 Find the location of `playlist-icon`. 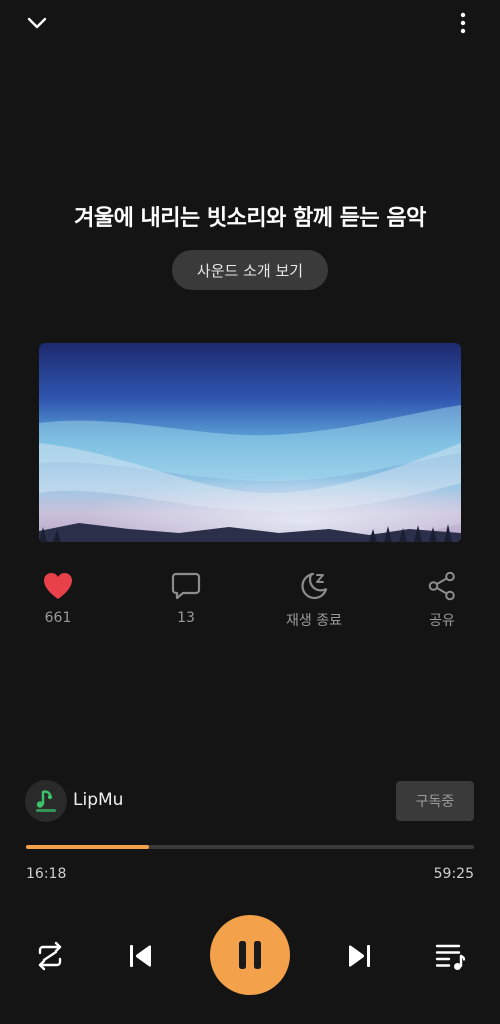

playlist-icon is located at coordinates (450, 957).